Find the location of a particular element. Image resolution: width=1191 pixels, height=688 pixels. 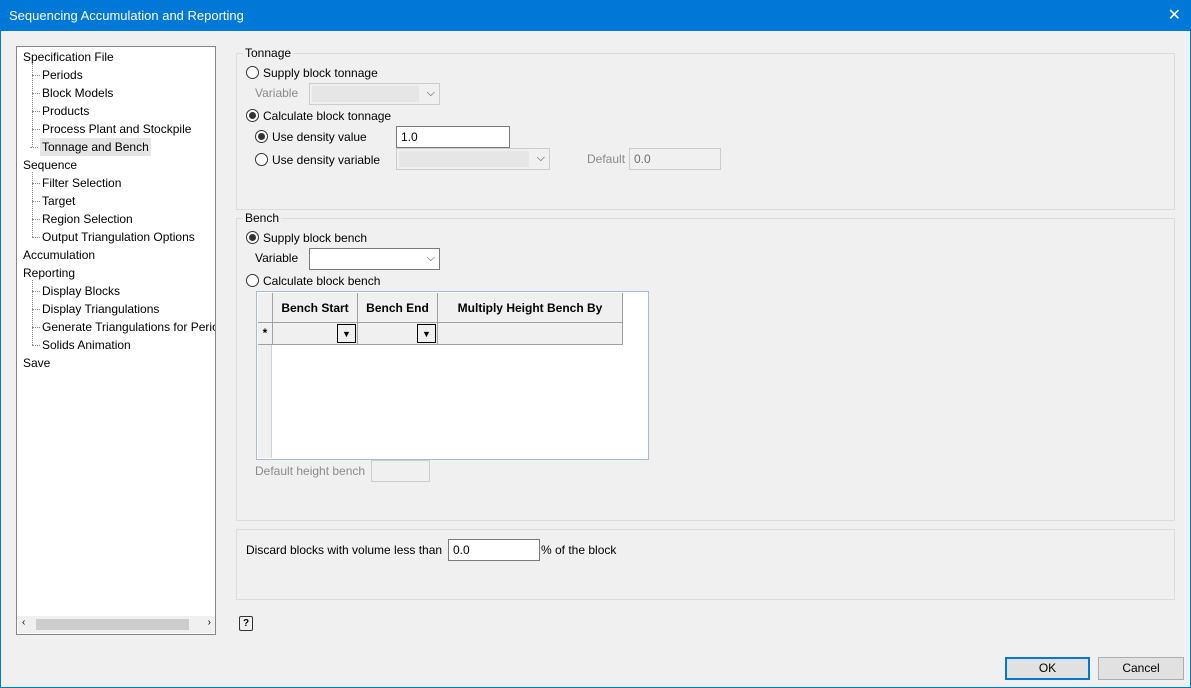

bench-group-title: Bench is located at coordinates (262, 218).